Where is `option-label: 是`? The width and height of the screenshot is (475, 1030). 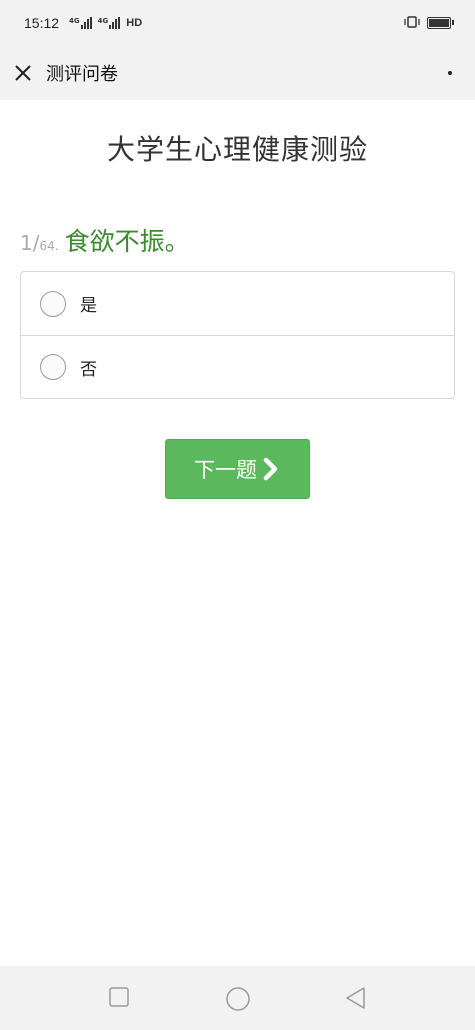 option-label: 是 is located at coordinates (88, 306).